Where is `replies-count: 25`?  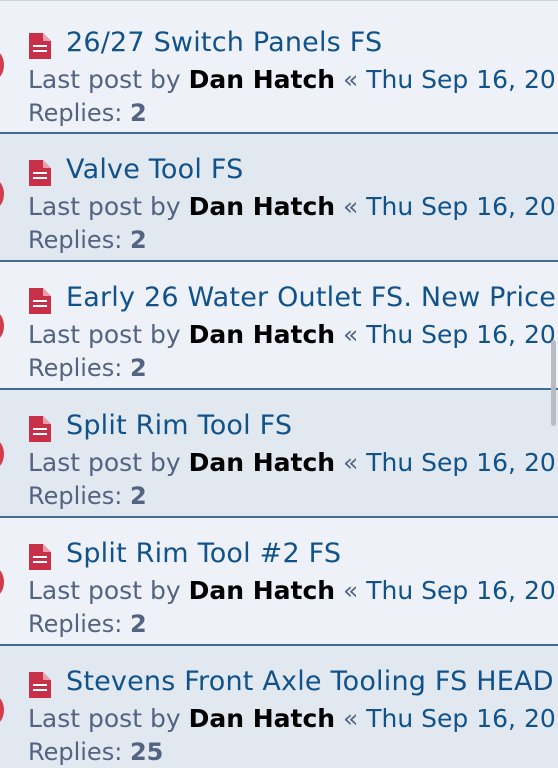
replies-count: 25 is located at coordinates (146, 752).